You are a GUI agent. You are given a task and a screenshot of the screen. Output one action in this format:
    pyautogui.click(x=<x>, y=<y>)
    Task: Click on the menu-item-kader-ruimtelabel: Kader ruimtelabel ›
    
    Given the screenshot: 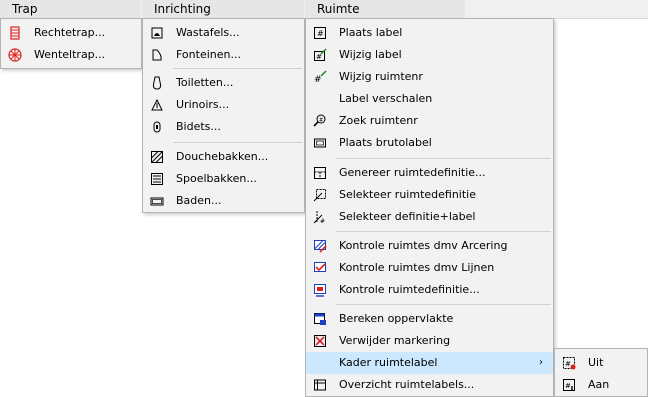 What is the action you would take?
    pyautogui.click(x=429, y=363)
    